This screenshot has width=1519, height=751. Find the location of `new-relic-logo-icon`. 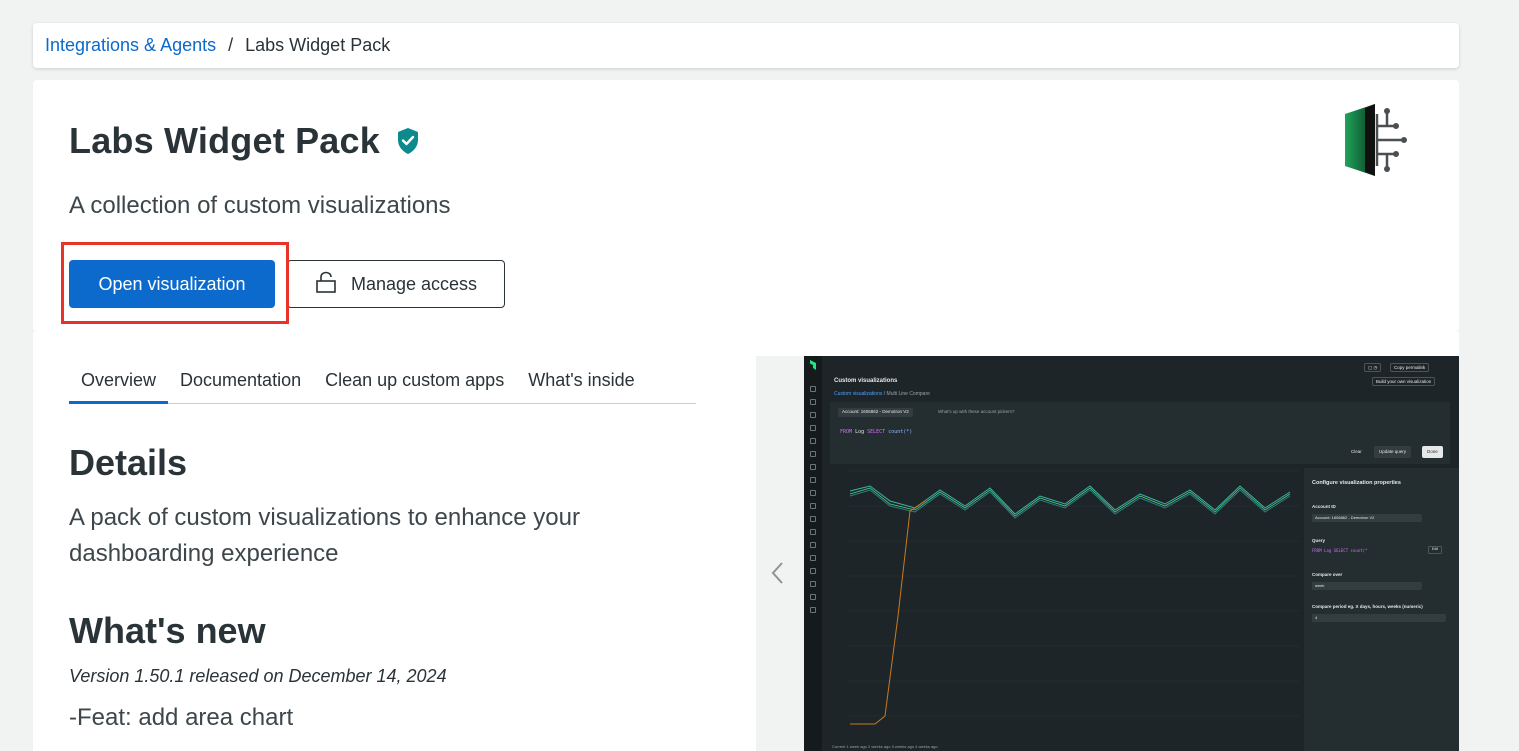

new-relic-logo-icon is located at coordinates (813, 365).